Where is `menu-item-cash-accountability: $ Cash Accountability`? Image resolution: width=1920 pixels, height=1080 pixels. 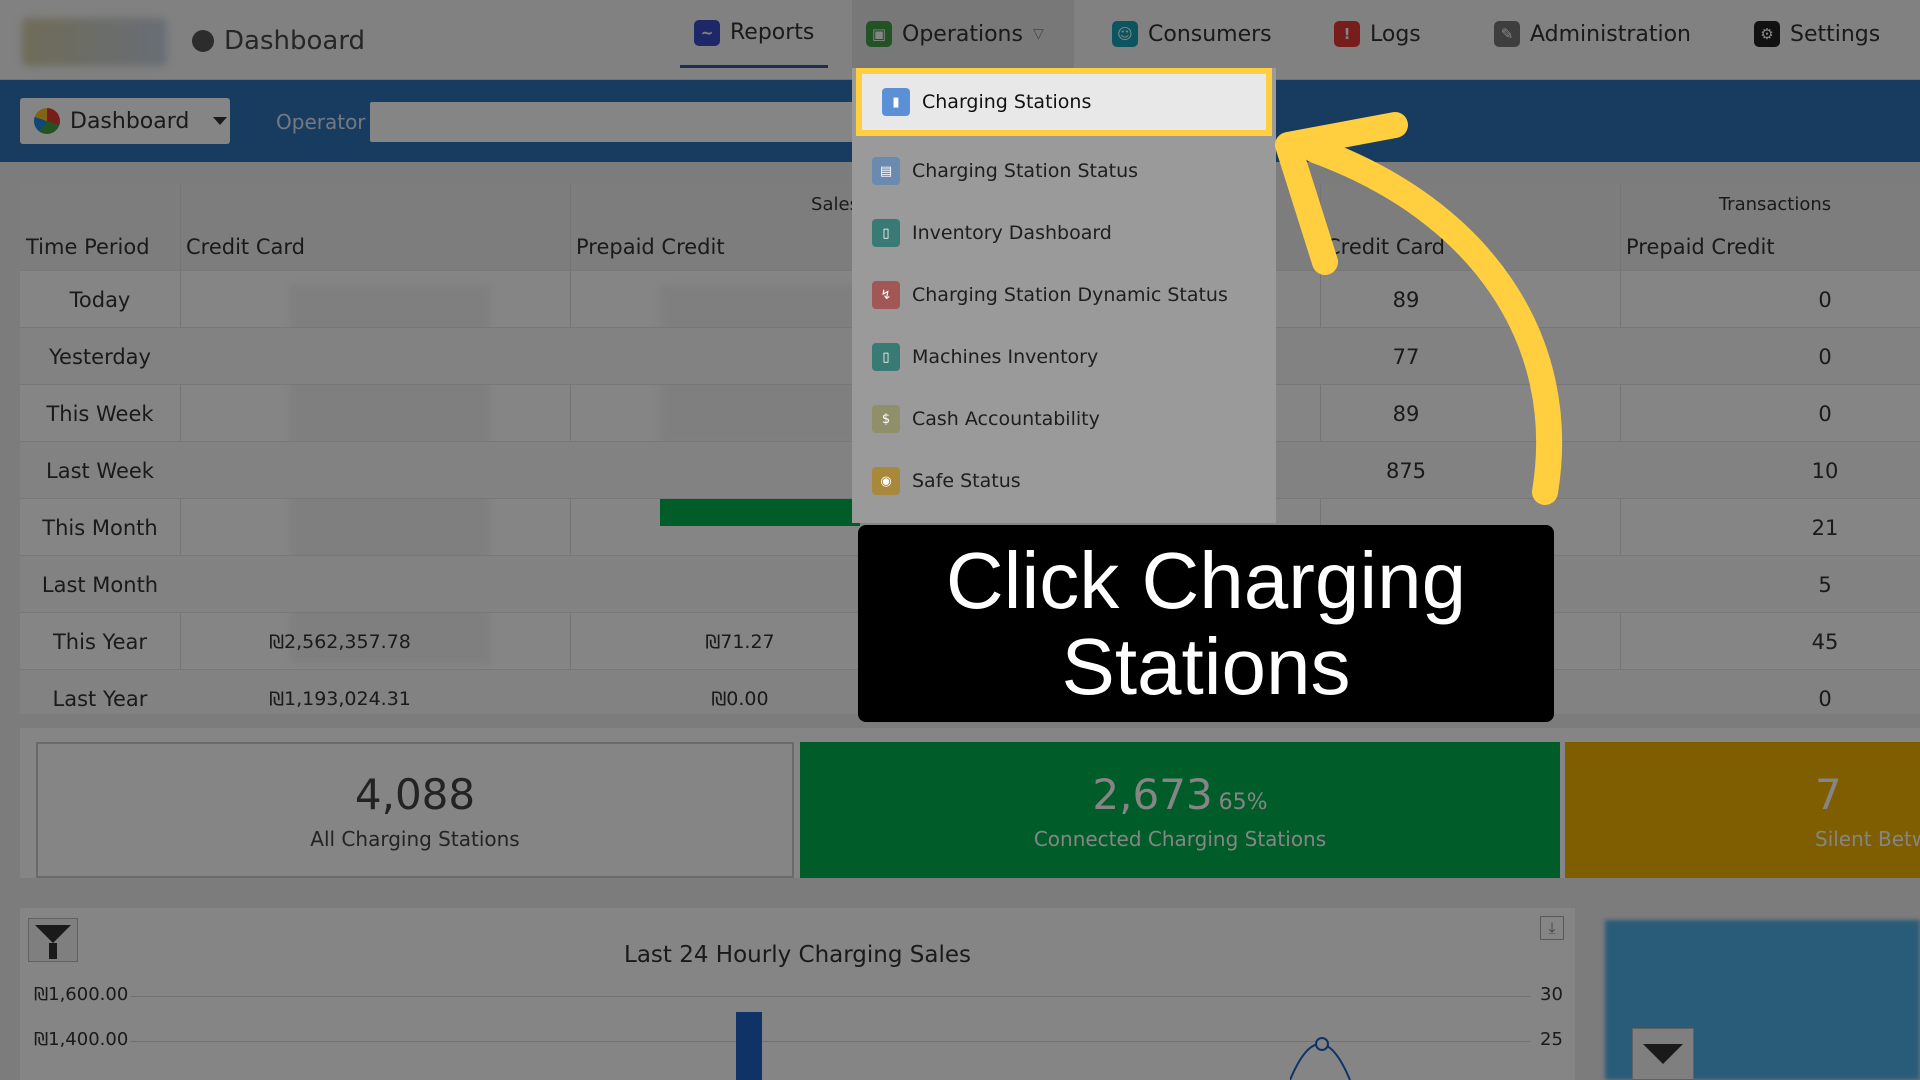
menu-item-cash-accountability: $ Cash Accountability is located at coordinates (1064, 419).